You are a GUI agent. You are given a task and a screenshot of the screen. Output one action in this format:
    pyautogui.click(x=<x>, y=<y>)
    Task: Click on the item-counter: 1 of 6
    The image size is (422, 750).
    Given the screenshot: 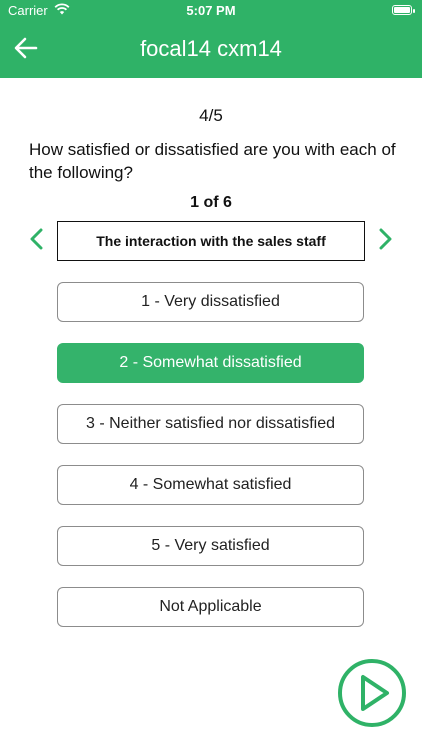 What is the action you would take?
    pyautogui.click(x=211, y=202)
    